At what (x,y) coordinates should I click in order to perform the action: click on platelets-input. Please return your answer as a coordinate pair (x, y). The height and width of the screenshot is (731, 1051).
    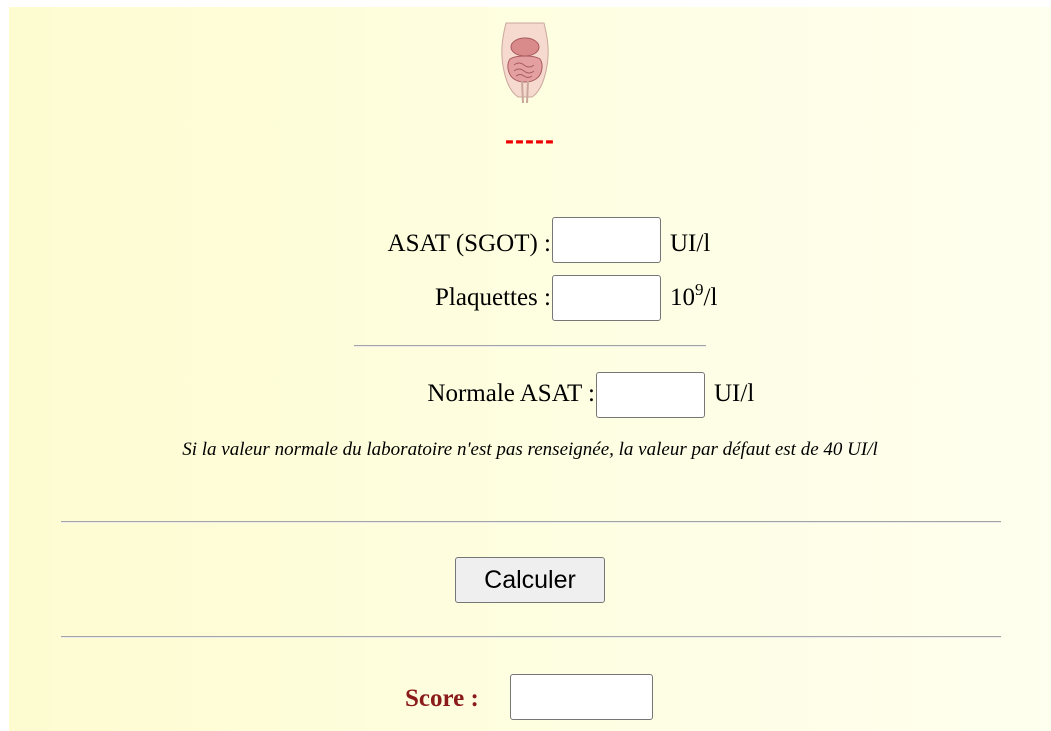
    Looking at the image, I should click on (606, 298).